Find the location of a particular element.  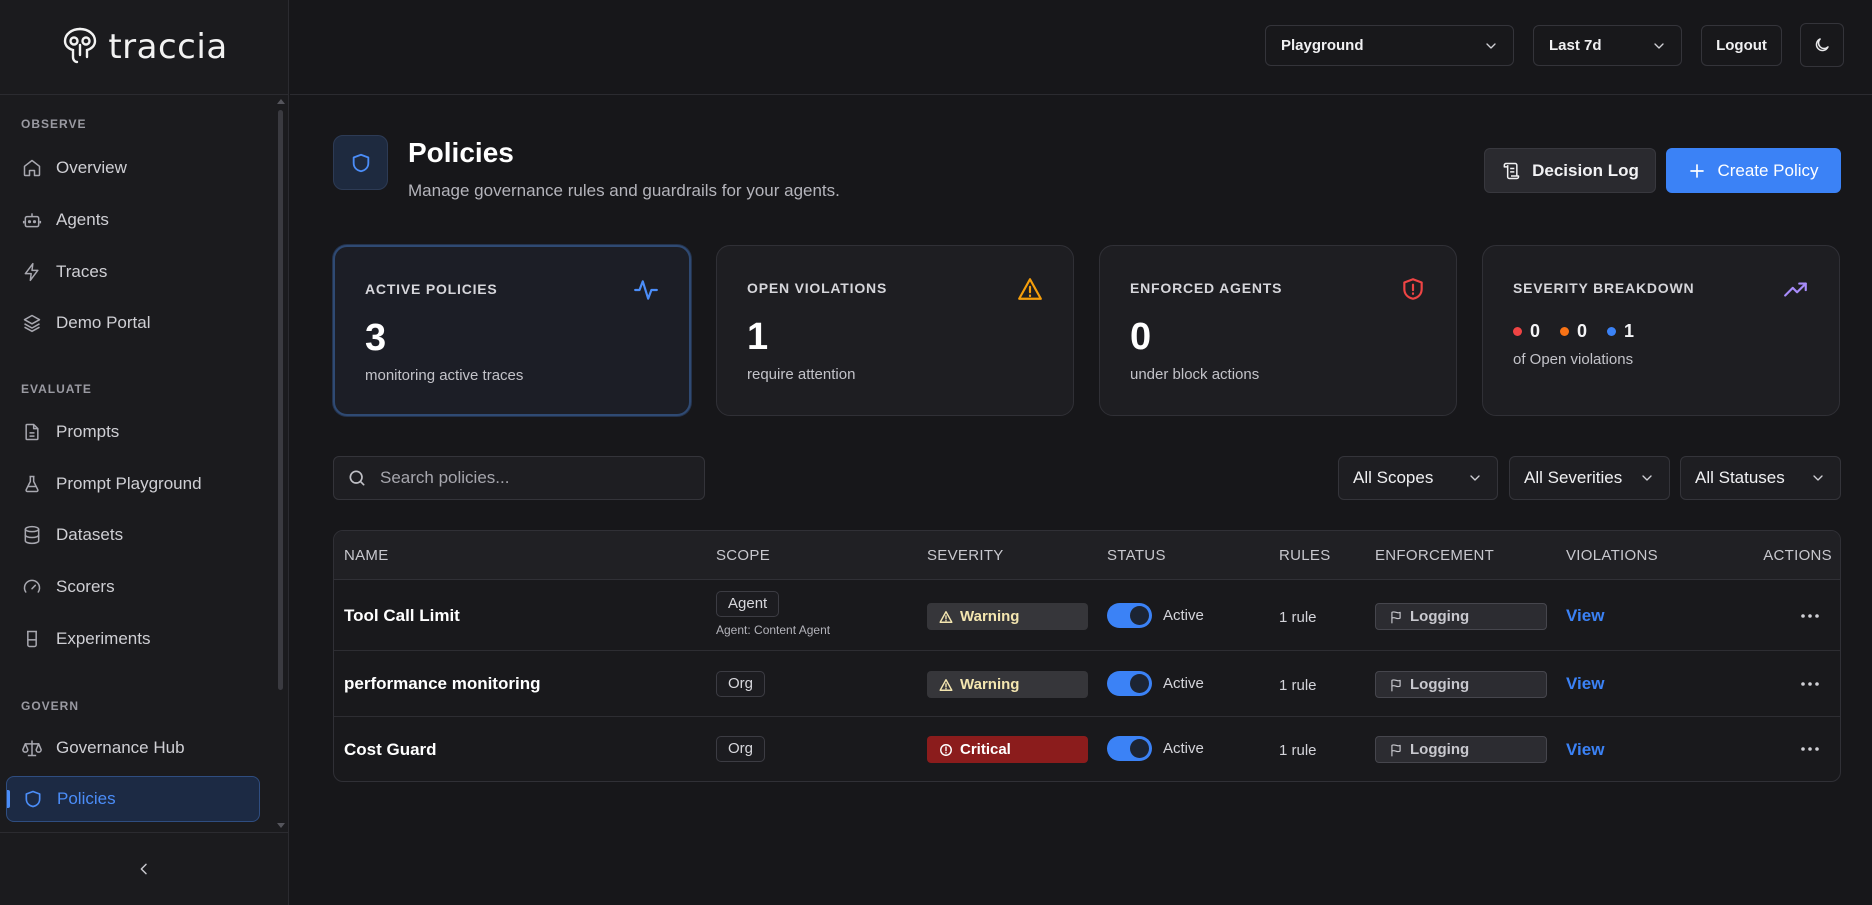

enforcement-label: Logging is located at coordinates (1440, 684).